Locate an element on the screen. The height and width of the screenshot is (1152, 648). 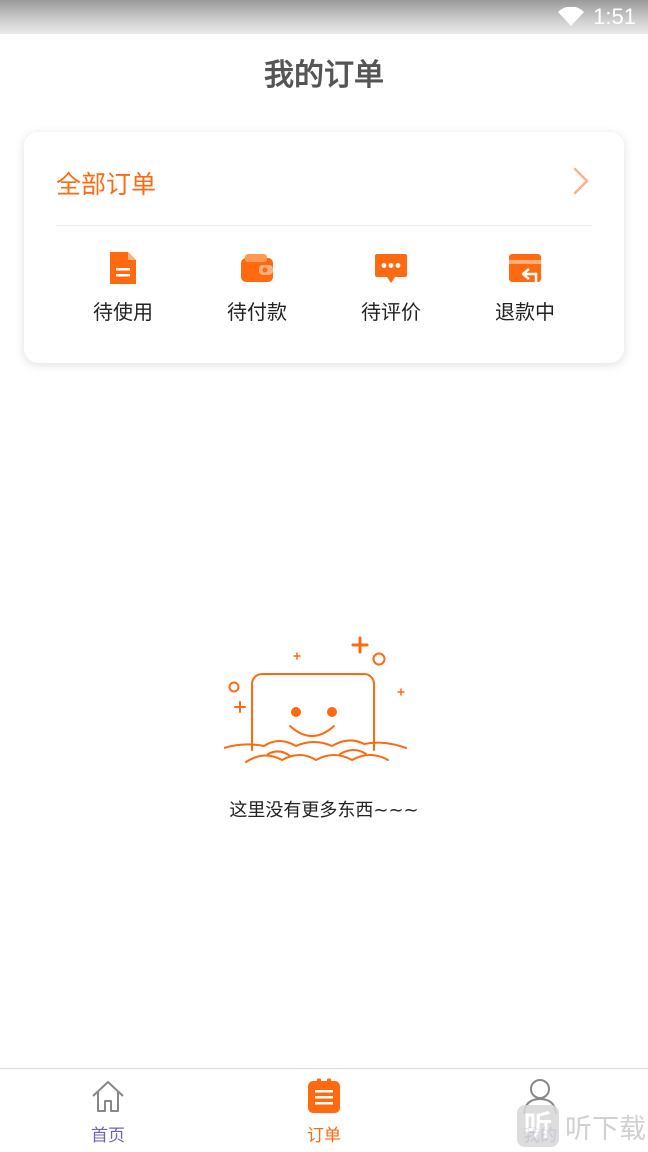
tab-label: 首页 is located at coordinates (108, 1136).